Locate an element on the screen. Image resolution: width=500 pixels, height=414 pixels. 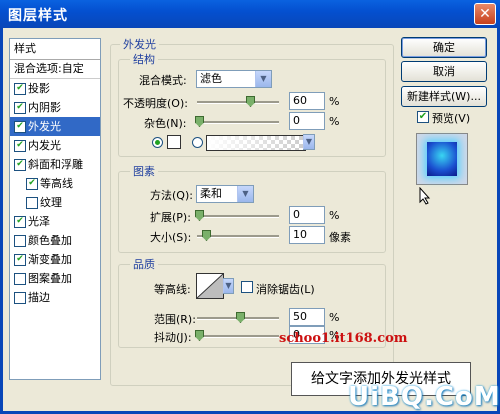
style-item: 描边 is located at coordinates (55, 297).